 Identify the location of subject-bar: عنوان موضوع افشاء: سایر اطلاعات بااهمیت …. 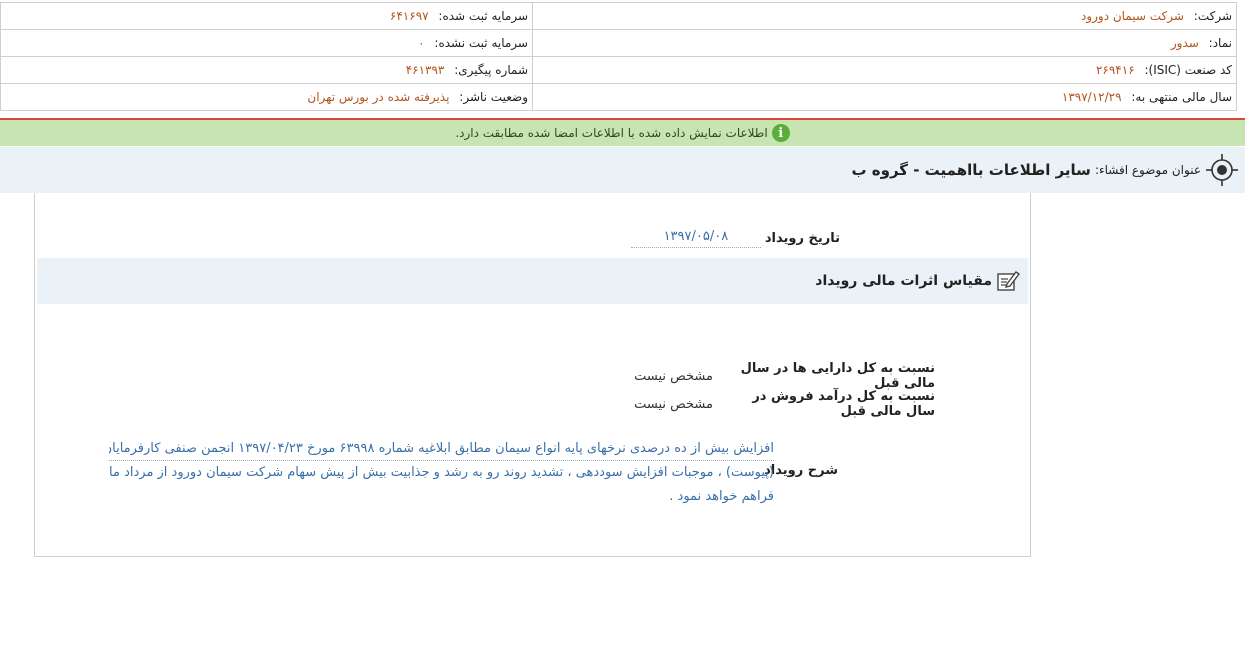
(622, 170).